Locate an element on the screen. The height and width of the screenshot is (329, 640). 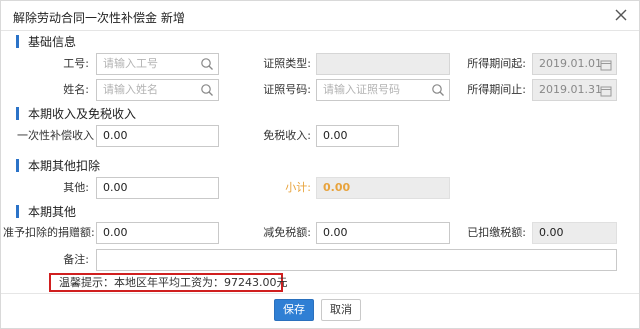
tax-exempt-value: 0.00 is located at coordinates (335, 135).